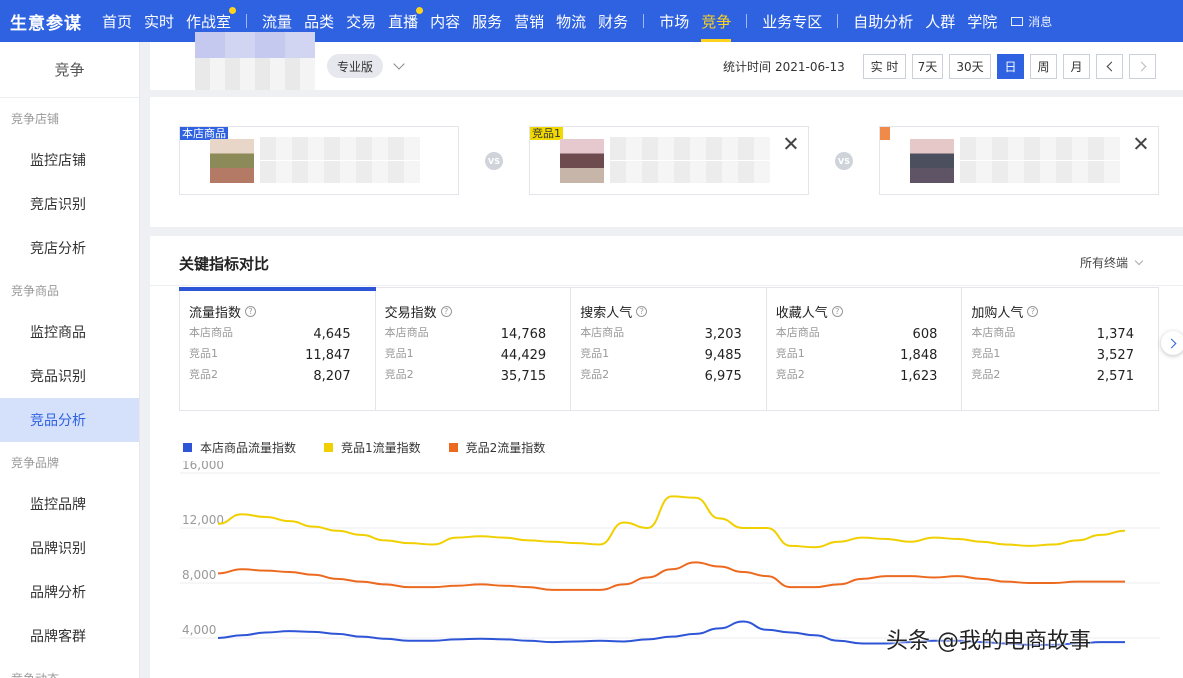  What do you see at coordinates (187, 447) in the screenshot?
I see `legend-swatch` at bounding box center [187, 447].